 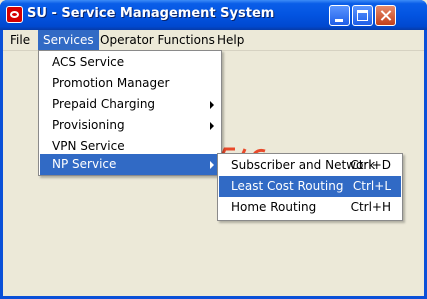 I want to click on menu-help: Help, so click(x=230, y=40).